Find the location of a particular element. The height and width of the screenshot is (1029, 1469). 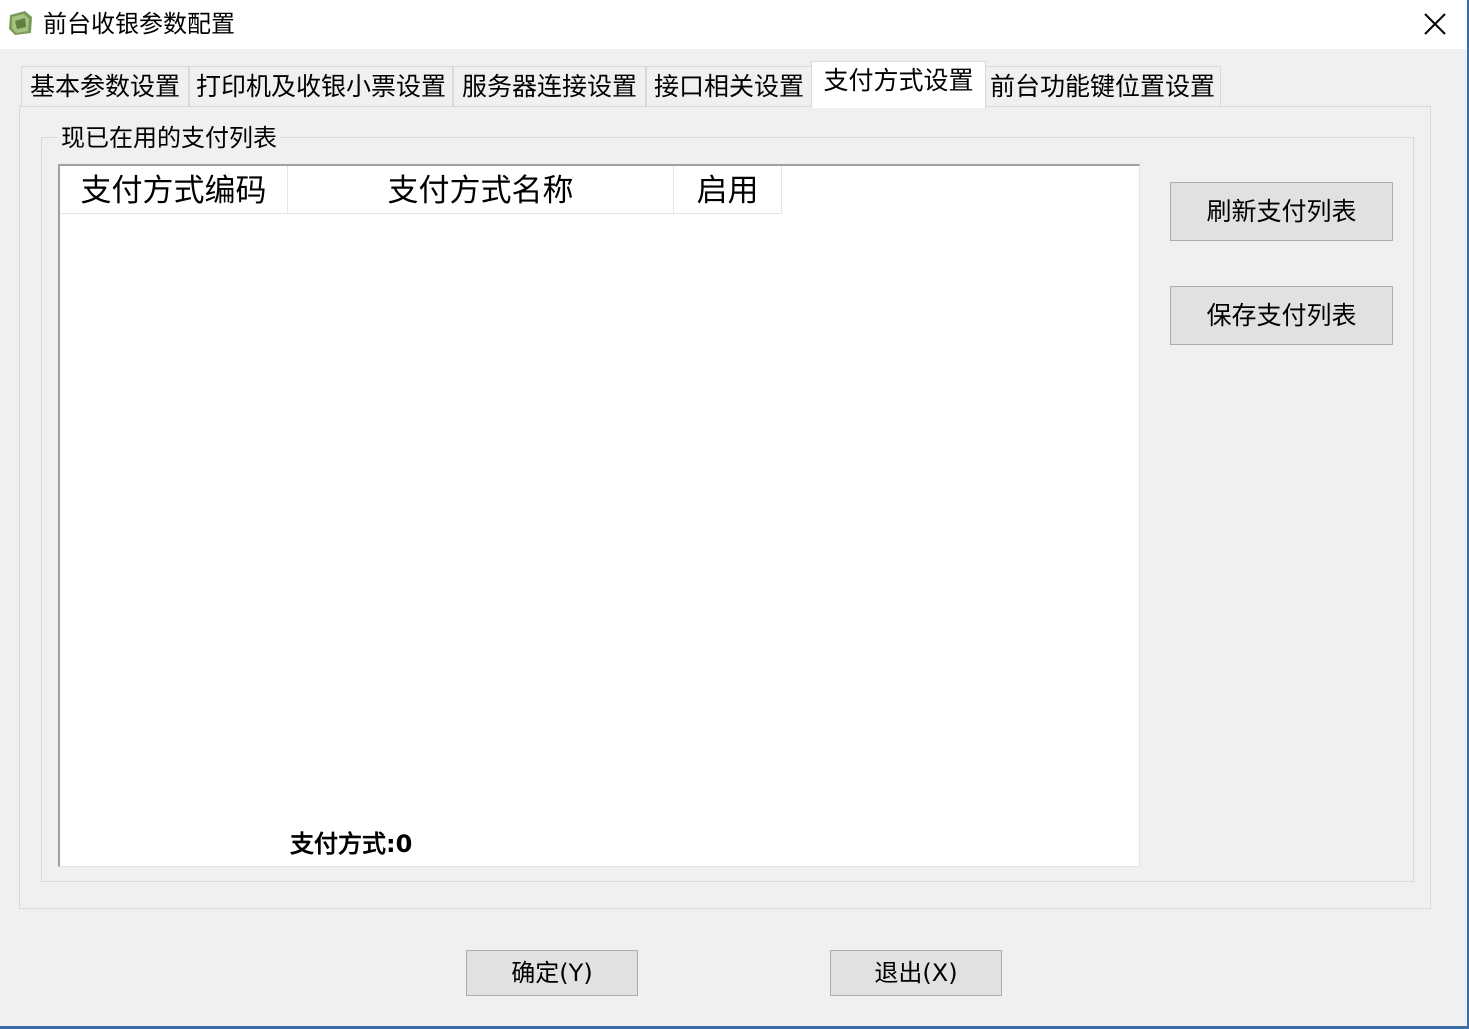

tab-function-keys: 前台功能键位置设置 is located at coordinates (1102, 86).